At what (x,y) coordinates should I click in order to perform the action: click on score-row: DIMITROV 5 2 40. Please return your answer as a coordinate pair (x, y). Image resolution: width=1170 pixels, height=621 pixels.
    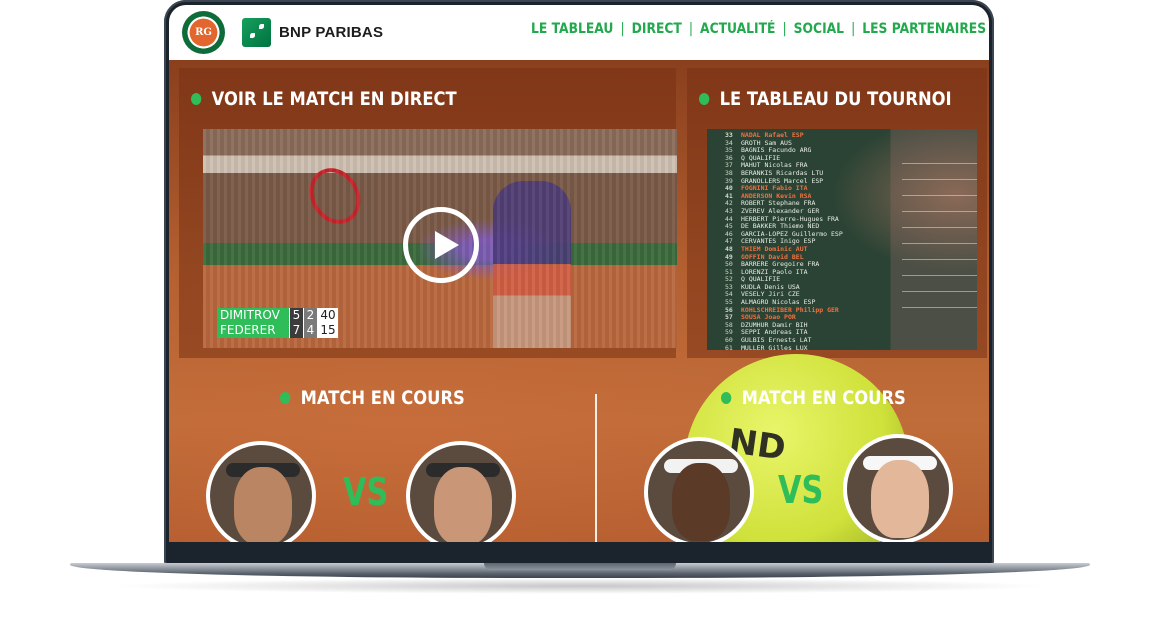
    Looking at the image, I should click on (277, 315).